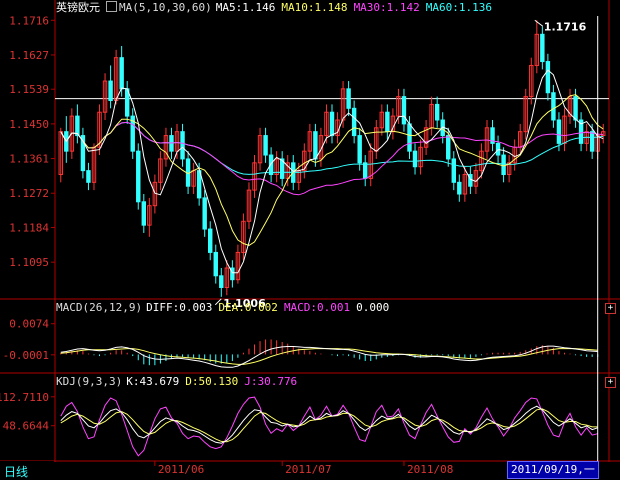 This screenshot has width=620, height=480. I want to click on macd-expand-button: +, so click(610, 308).